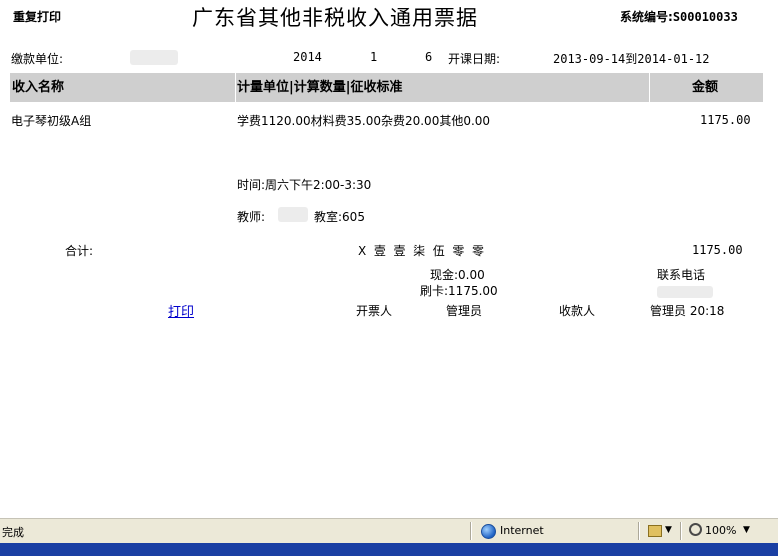  I want to click on system-number-value: S00010033, so click(705, 17).